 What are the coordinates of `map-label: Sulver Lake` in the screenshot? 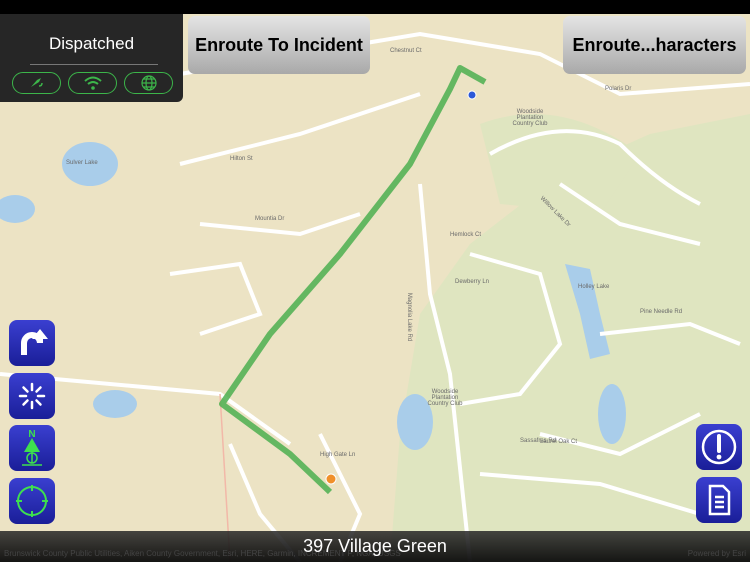 It's located at (82, 163).